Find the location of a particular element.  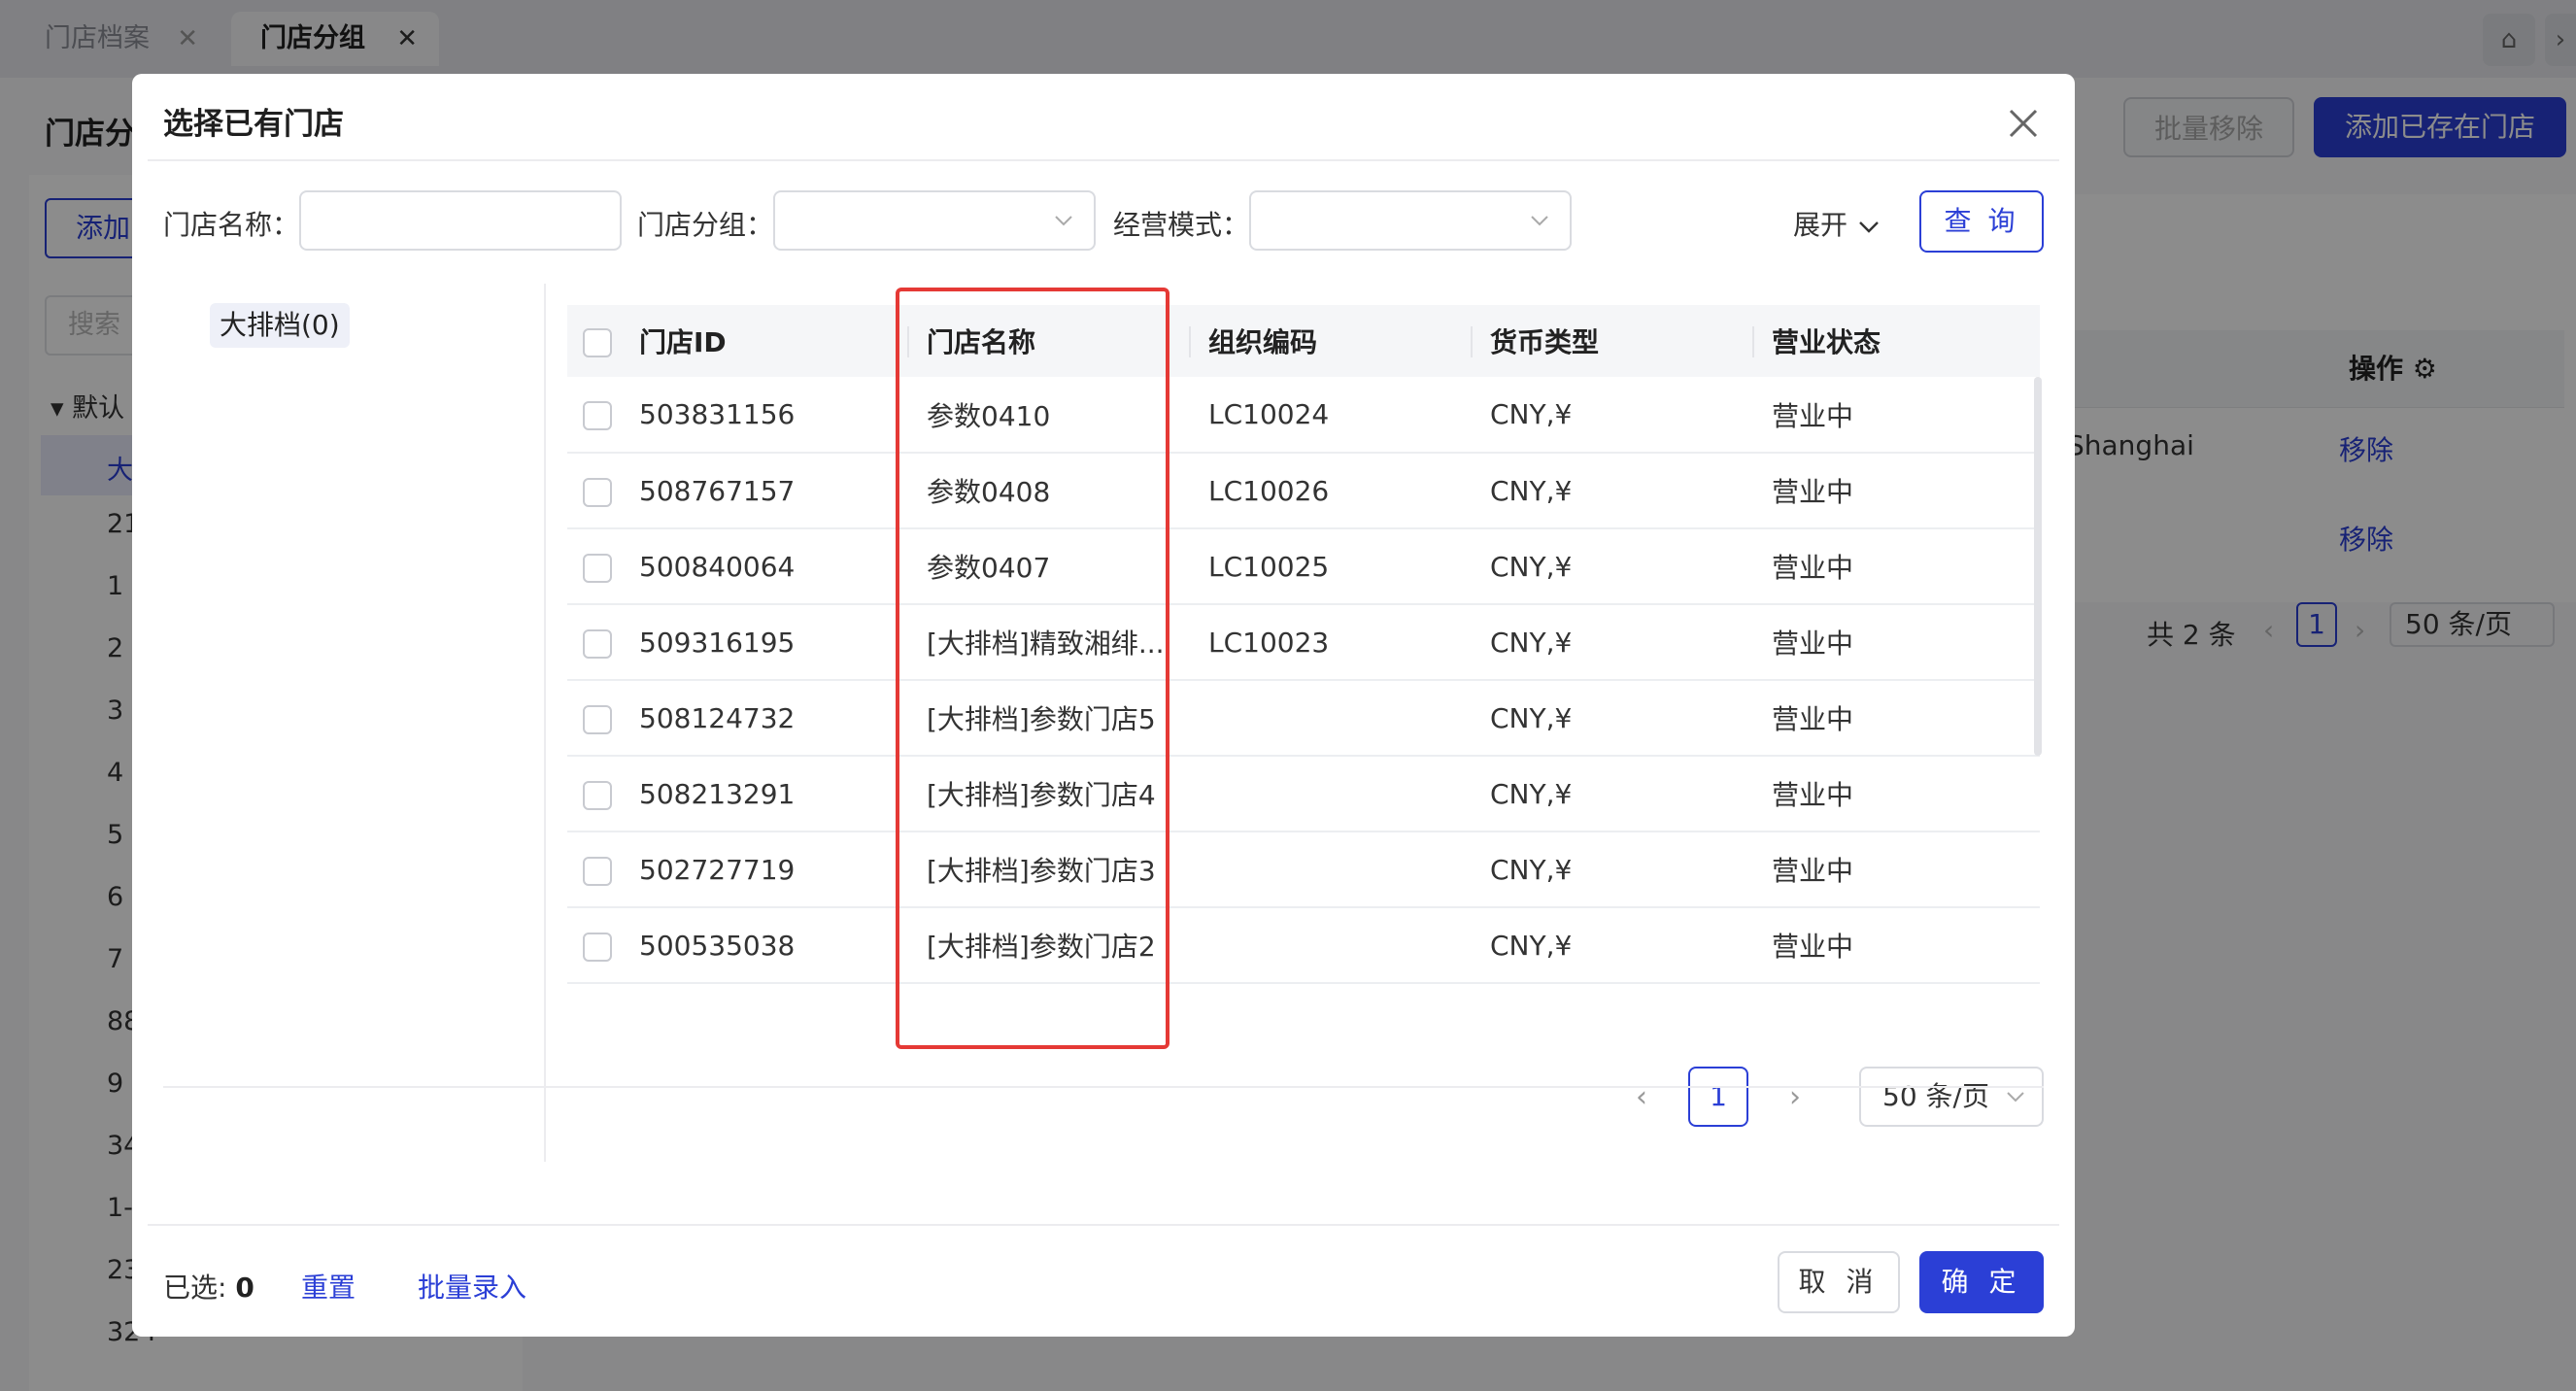

store-id-cell: 509316195 is located at coordinates (717, 642).